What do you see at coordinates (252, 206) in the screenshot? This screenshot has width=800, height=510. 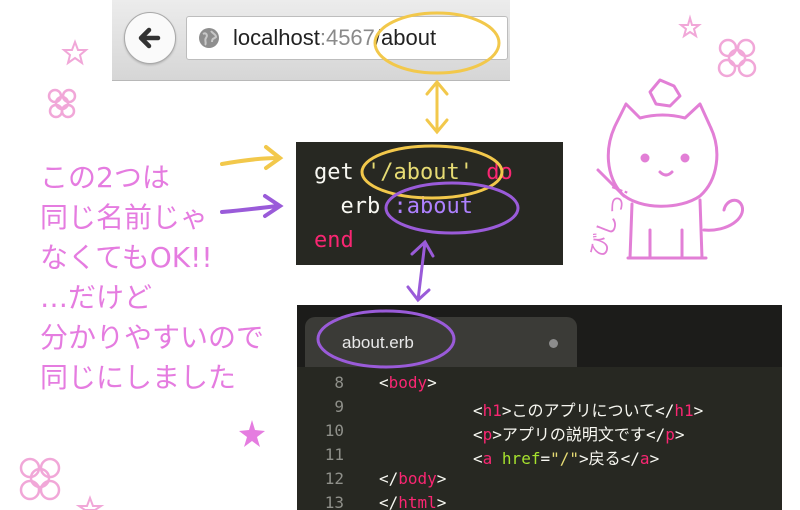 I see `purple-arrow-right` at bounding box center [252, 206].